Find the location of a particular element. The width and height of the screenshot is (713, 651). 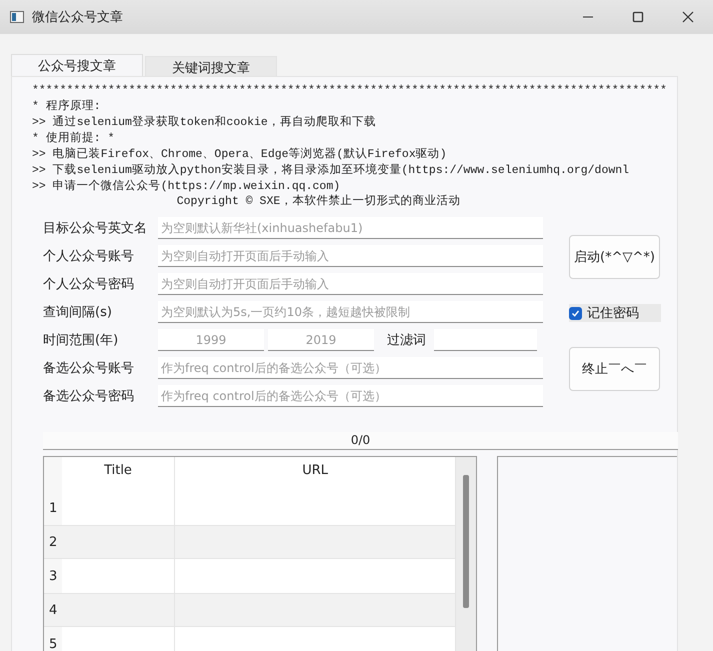

field-label: 个人公众号密码 is located at coordinates (89, 284).